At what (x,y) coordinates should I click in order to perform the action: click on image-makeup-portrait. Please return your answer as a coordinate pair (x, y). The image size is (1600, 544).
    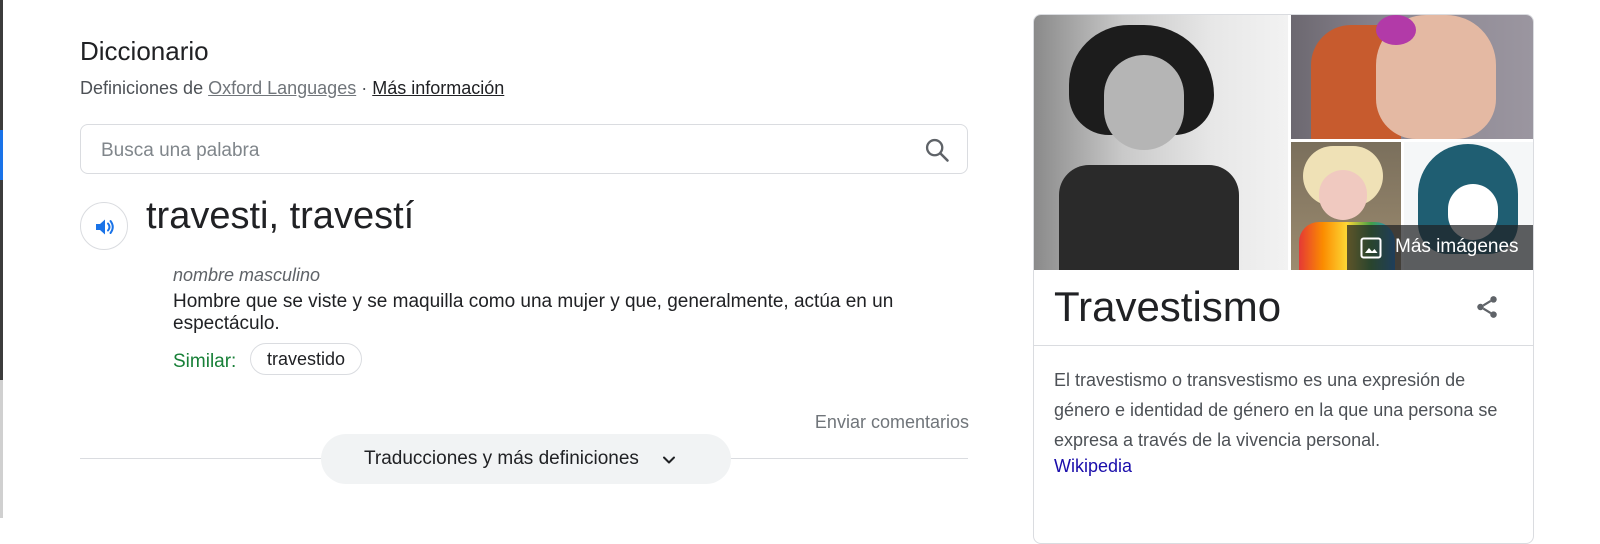
    Looking at the image, I should click on (1412, 77).